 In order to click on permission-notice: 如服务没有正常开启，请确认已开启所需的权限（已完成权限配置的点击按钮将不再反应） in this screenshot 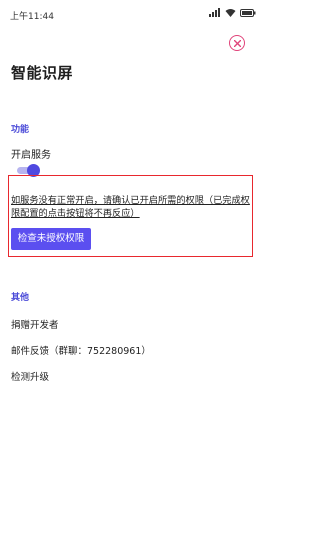, I will do `click(130, 207)`.